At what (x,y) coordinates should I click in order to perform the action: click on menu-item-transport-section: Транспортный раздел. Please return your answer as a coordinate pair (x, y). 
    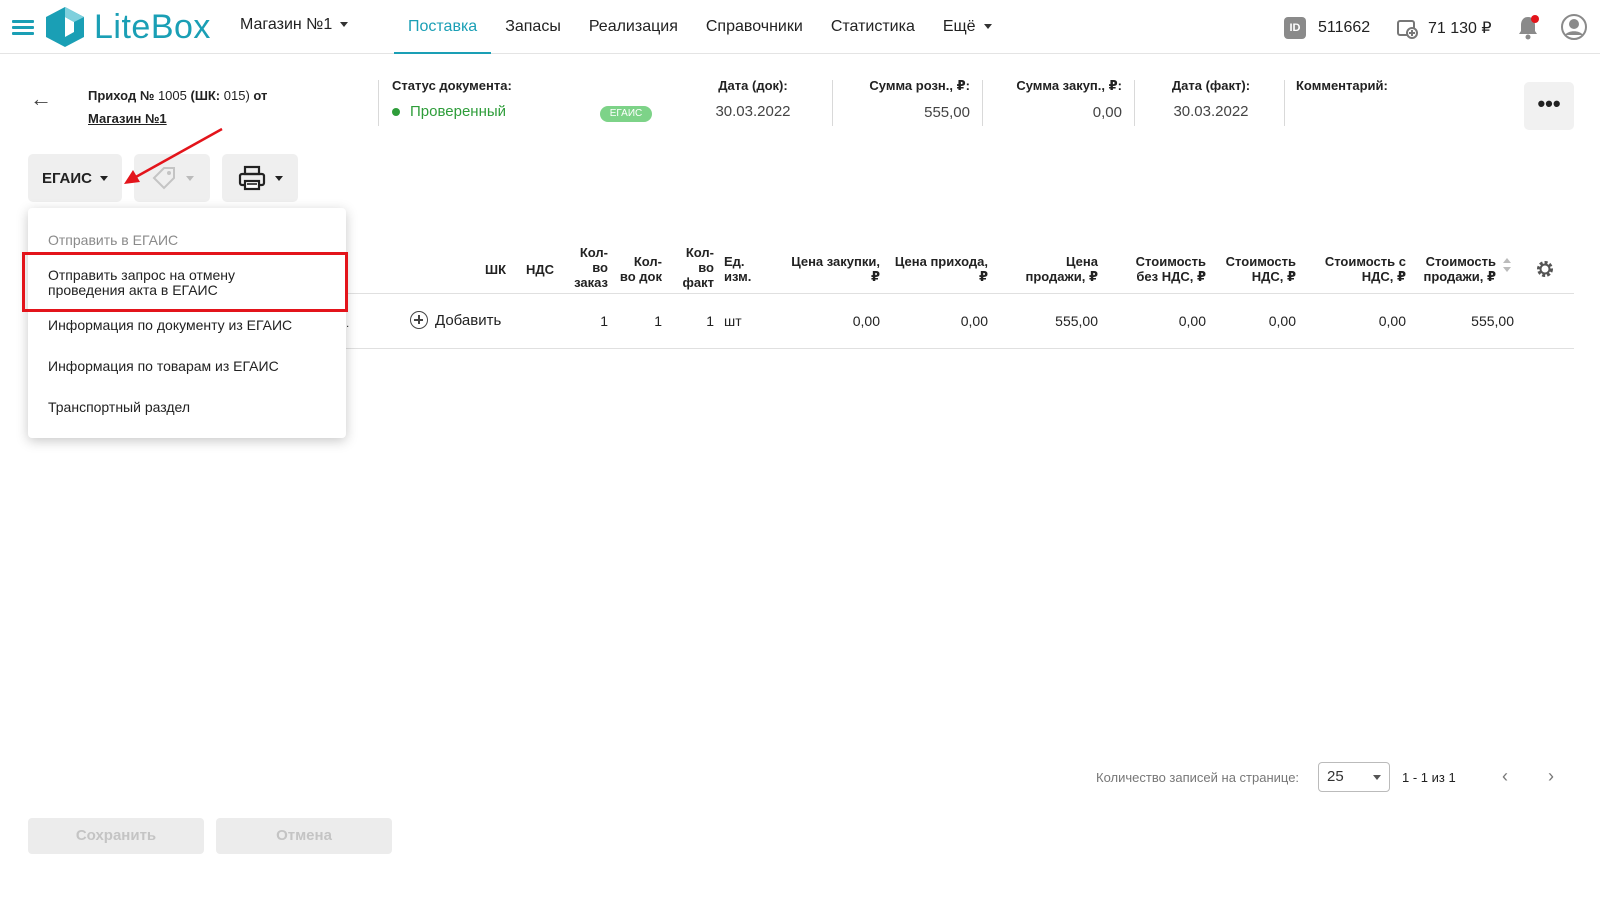
    Looking at the image, I should click on (119, 407).